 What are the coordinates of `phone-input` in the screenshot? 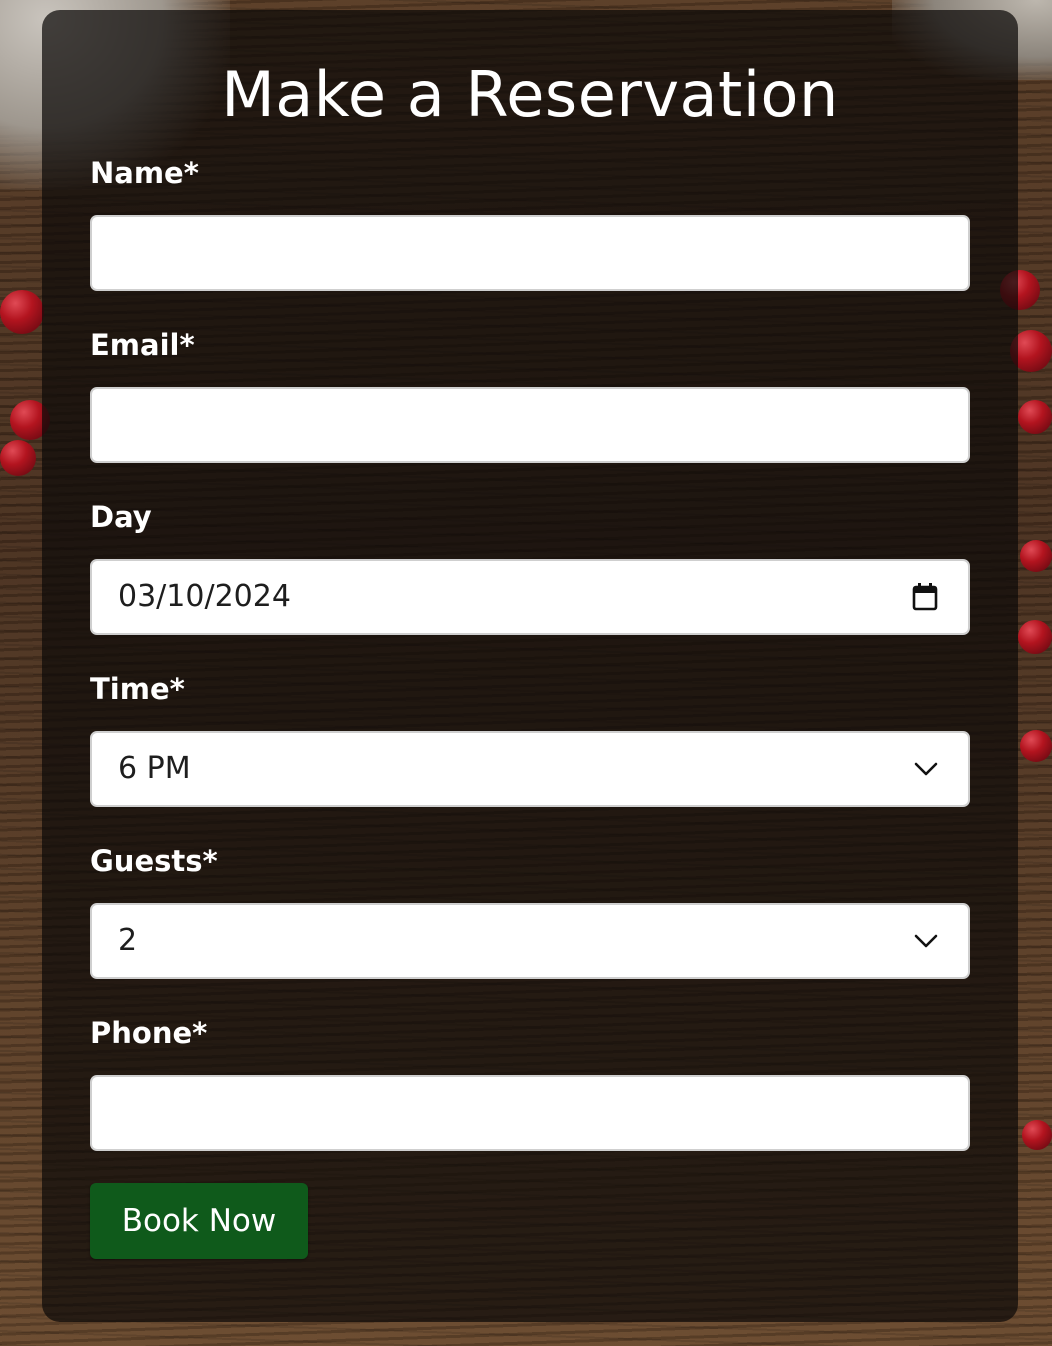 It's located at (530, 1113).